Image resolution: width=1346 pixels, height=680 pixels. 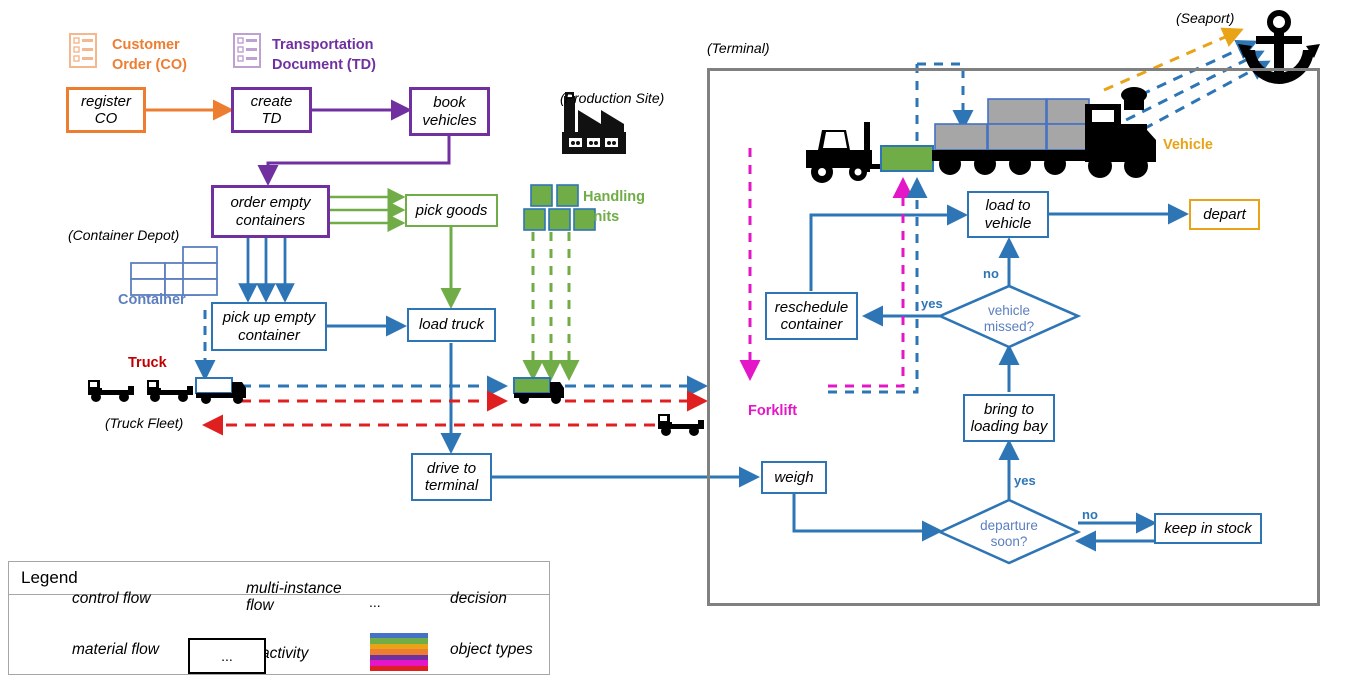 I want to click on truck-fleet-icon, so click(x=167, y=390).